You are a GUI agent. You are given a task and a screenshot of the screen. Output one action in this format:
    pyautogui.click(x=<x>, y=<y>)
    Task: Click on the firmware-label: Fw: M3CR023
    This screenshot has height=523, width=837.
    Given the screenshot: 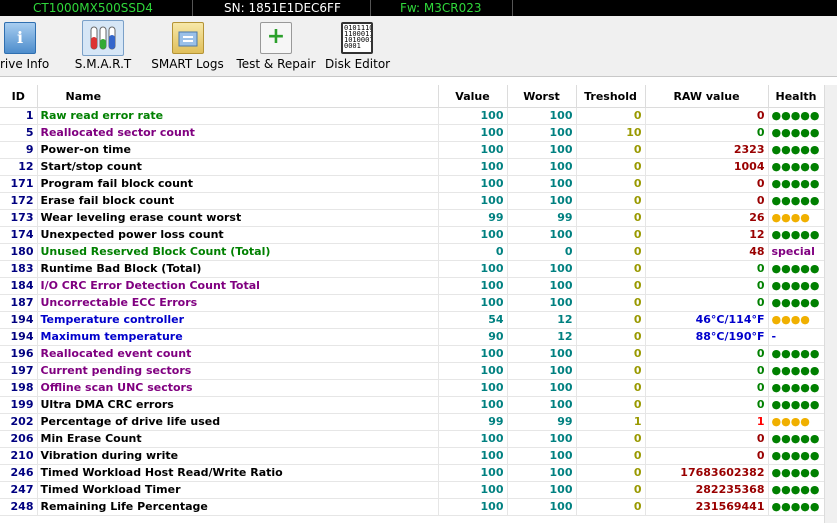 What is the action you would take?
    pyautogui.click(x=441, y=8)
    